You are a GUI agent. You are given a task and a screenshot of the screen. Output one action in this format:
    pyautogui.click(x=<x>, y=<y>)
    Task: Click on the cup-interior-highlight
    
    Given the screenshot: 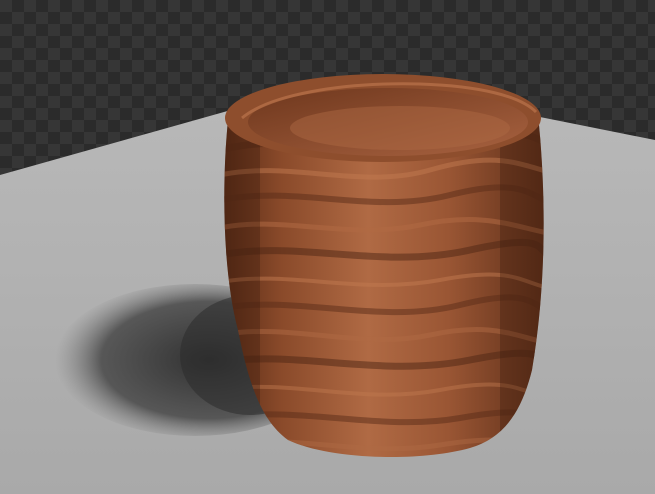 What is the action you would take?
    pyautogui.click(x=400, y=128)
    